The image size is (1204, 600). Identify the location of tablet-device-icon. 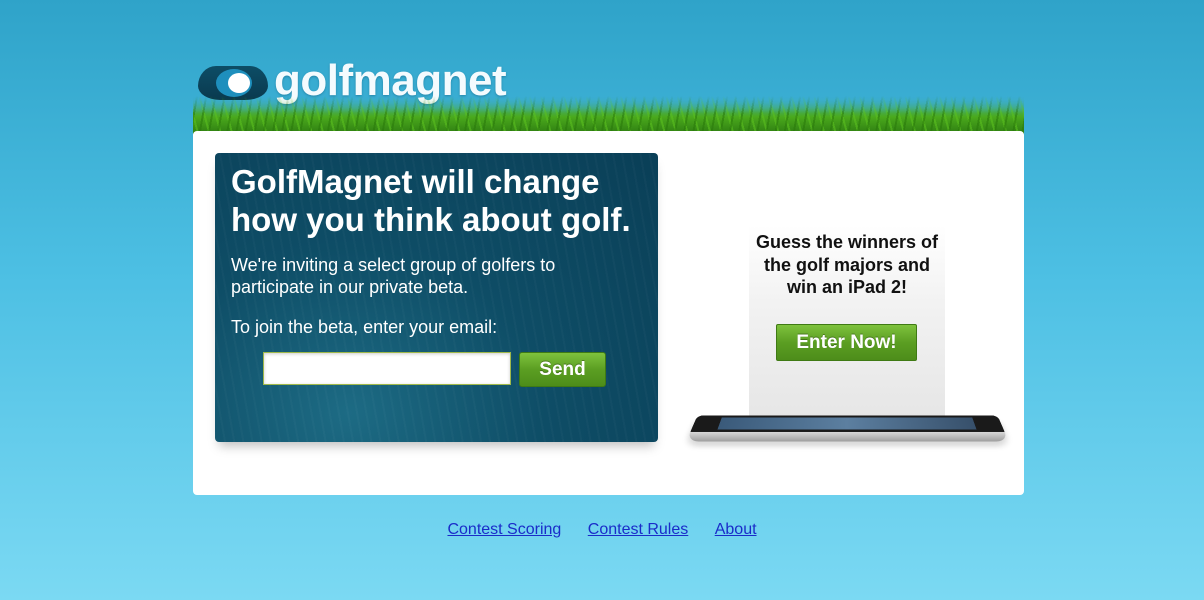
(847, 428).